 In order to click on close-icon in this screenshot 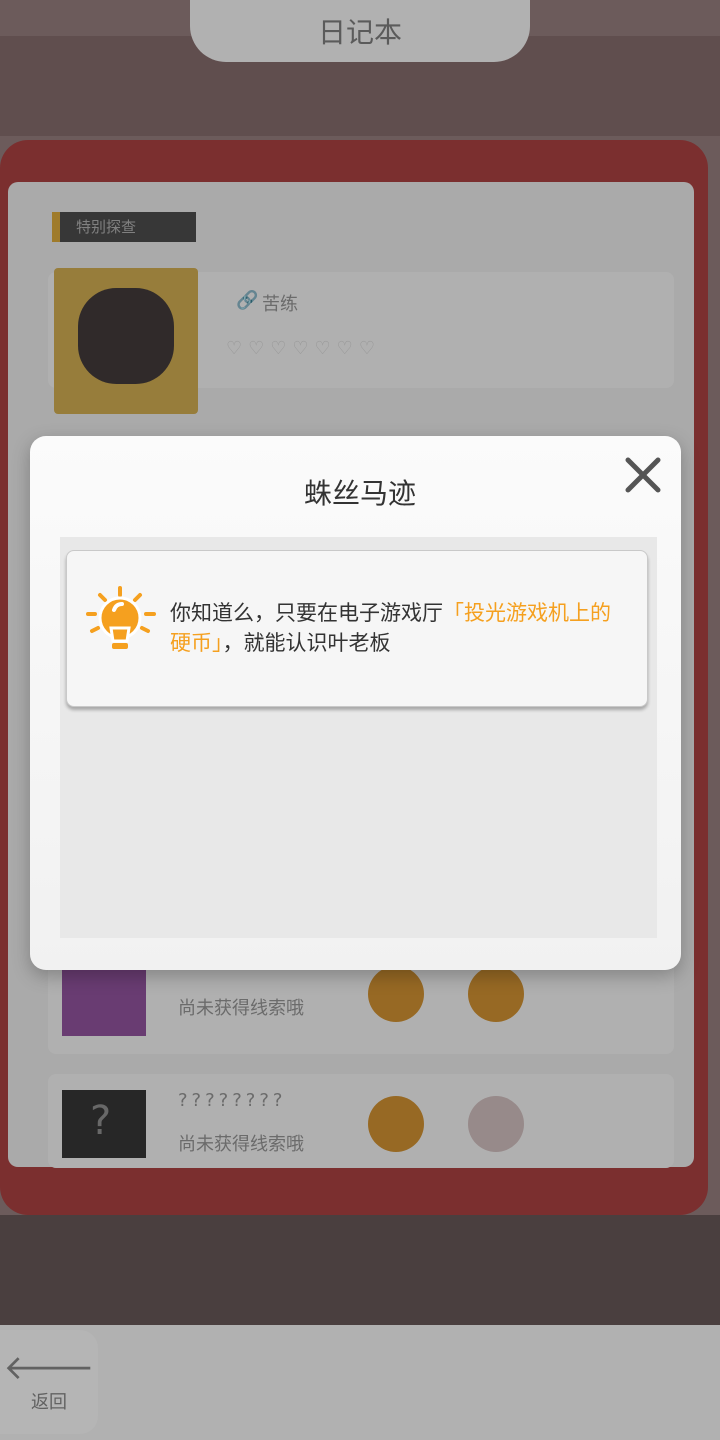, I will do `click(643, 475)`.